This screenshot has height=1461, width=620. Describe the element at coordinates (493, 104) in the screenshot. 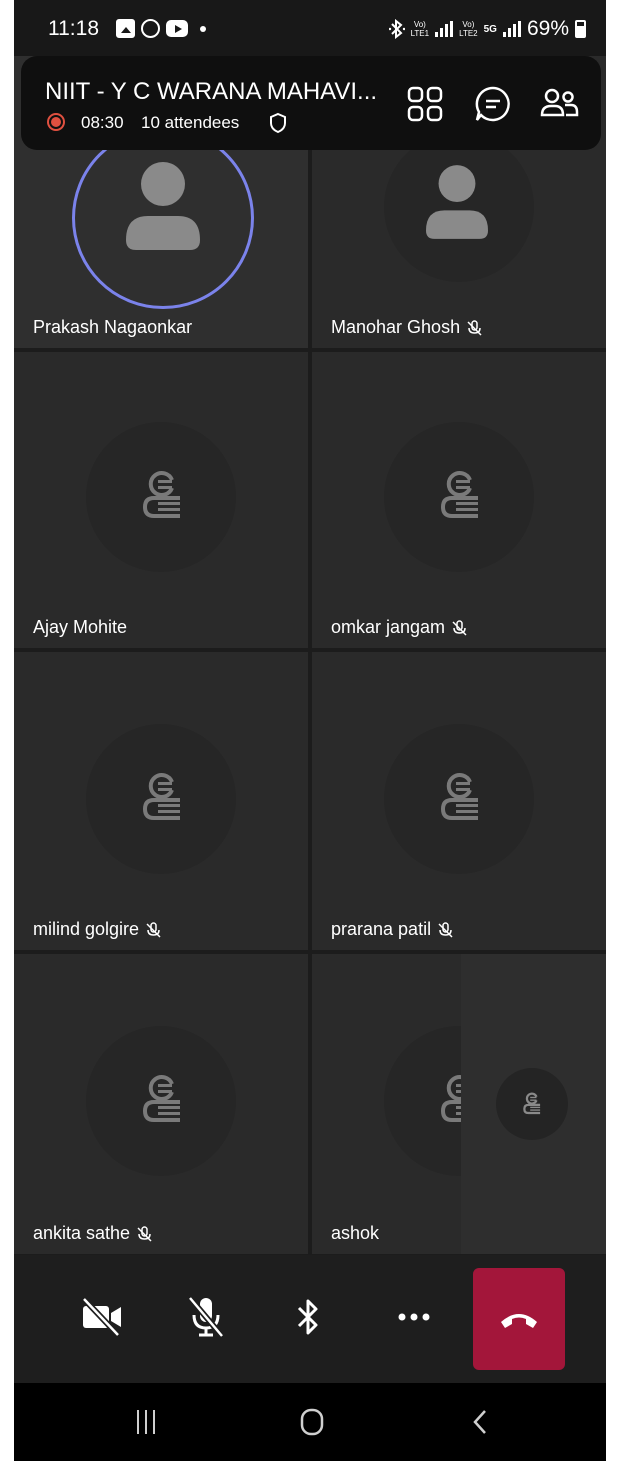

I see `chat-icon` at that location.